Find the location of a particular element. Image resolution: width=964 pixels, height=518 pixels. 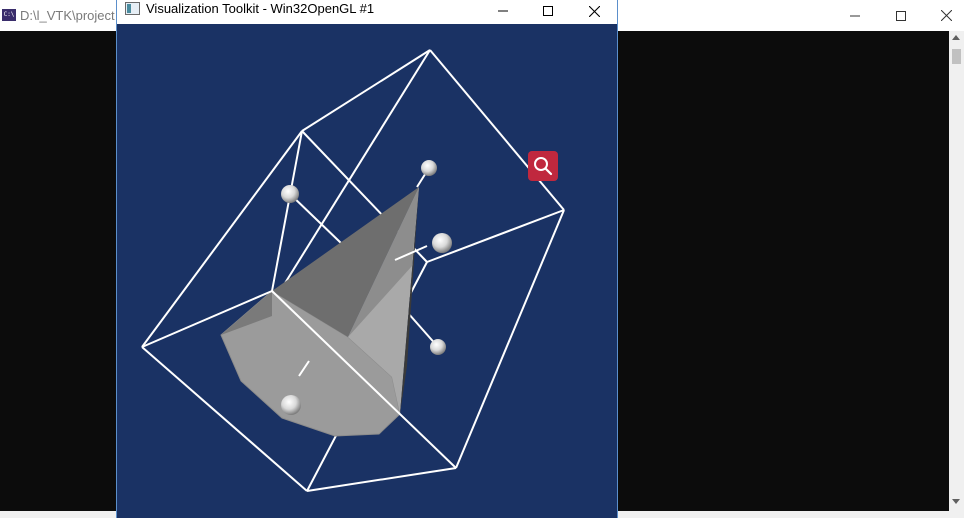

scroll-up-arrow-icon is located at coordinates (956, 37).